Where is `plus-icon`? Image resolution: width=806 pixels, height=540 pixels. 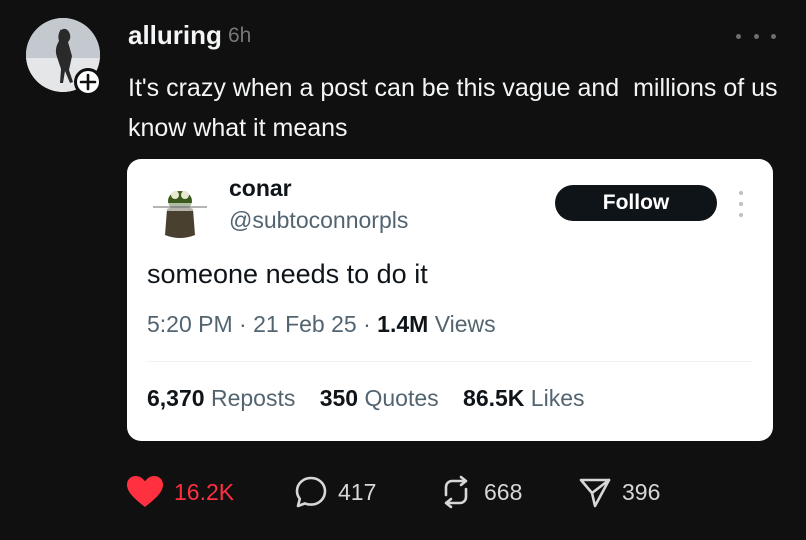 plus-icon is located at coordinates (88, 82).